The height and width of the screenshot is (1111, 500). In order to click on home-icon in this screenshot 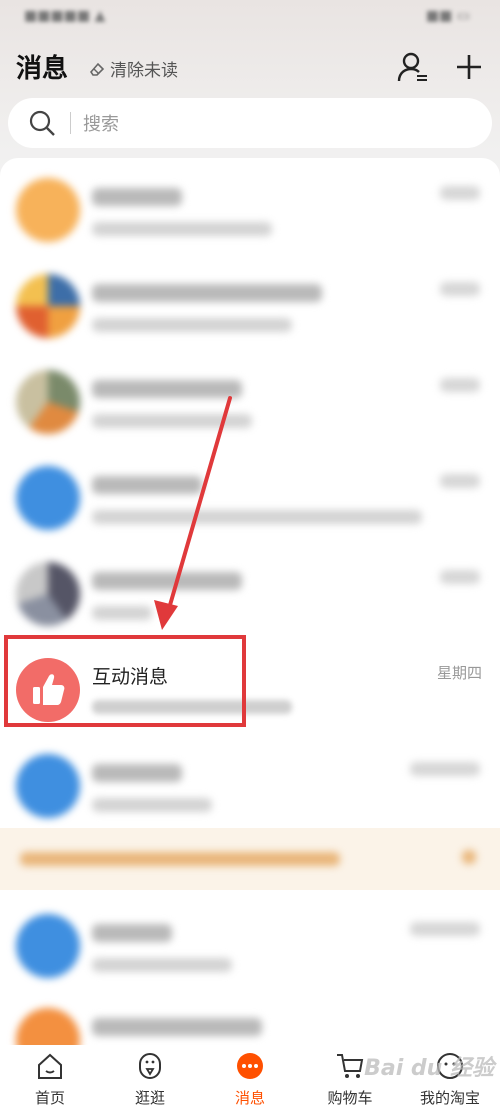, I will do `click(50, 1066)`.